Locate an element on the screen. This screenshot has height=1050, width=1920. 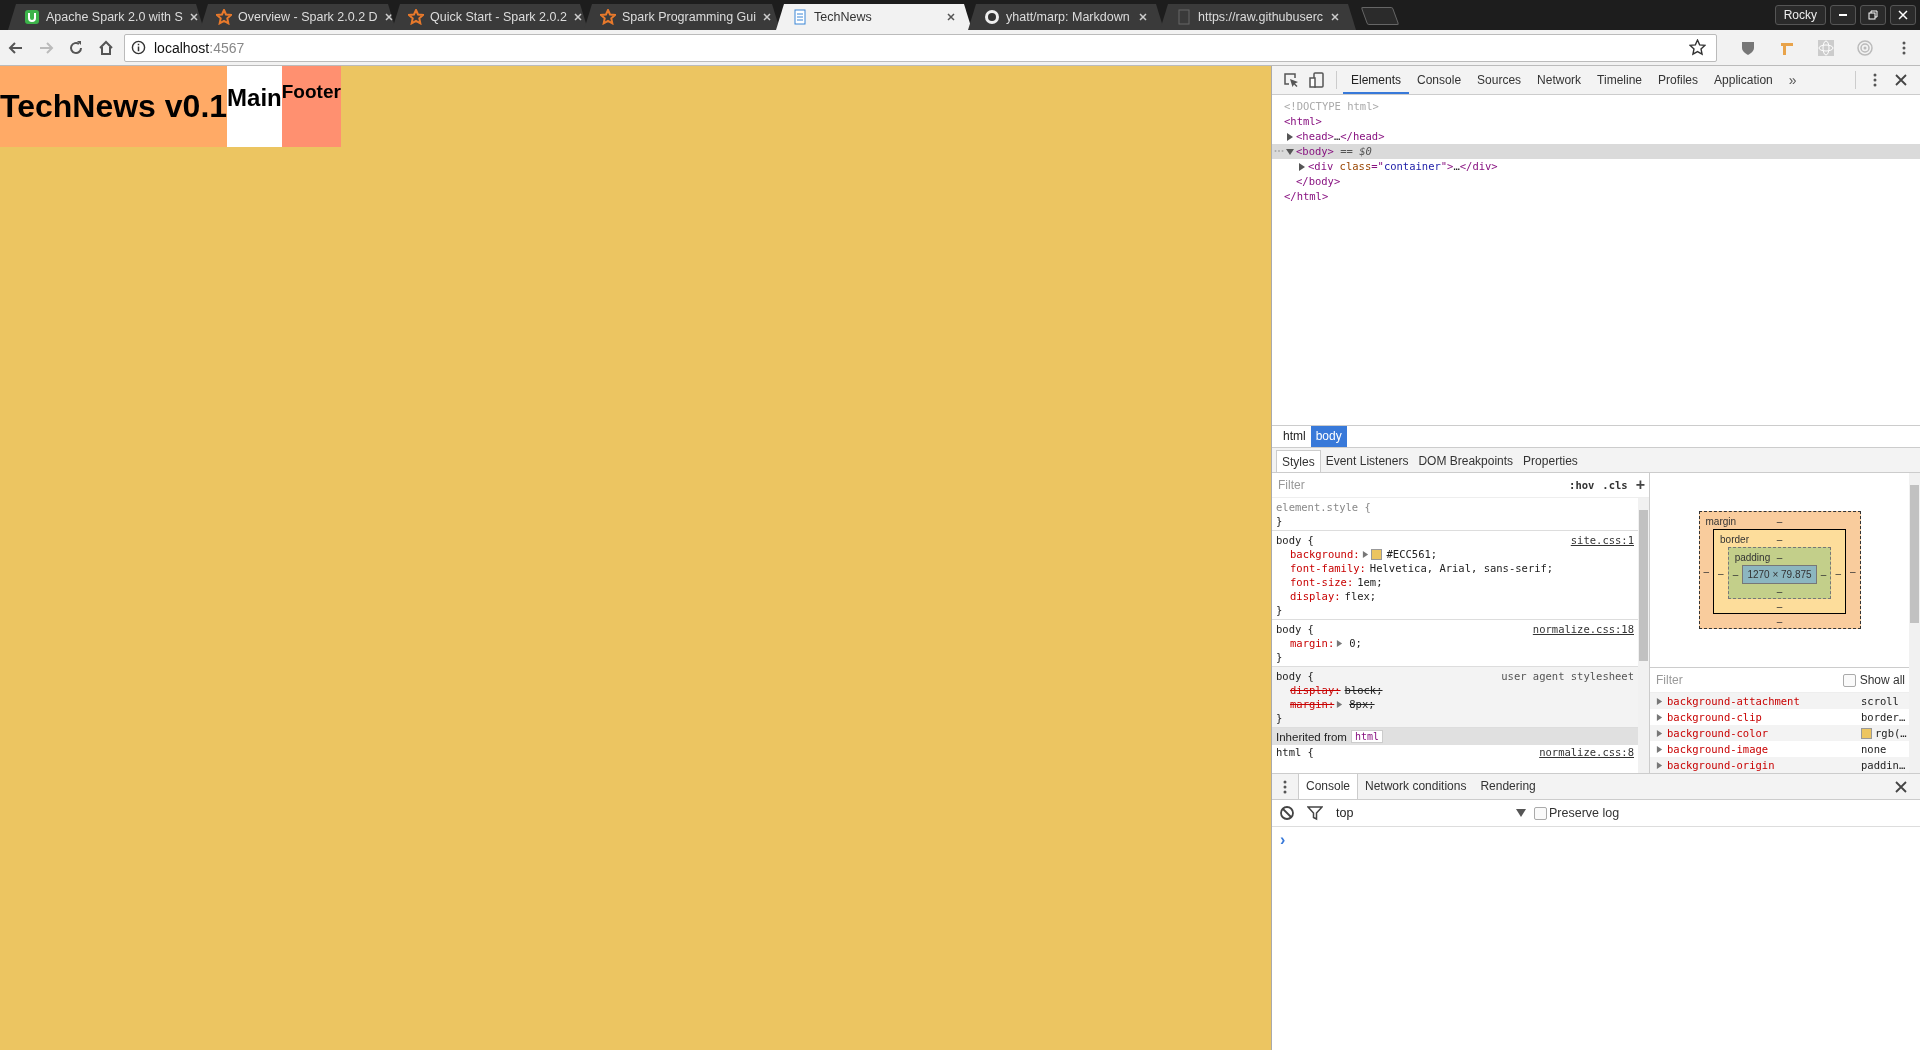
home-icon is located at coordinates (106, 47).